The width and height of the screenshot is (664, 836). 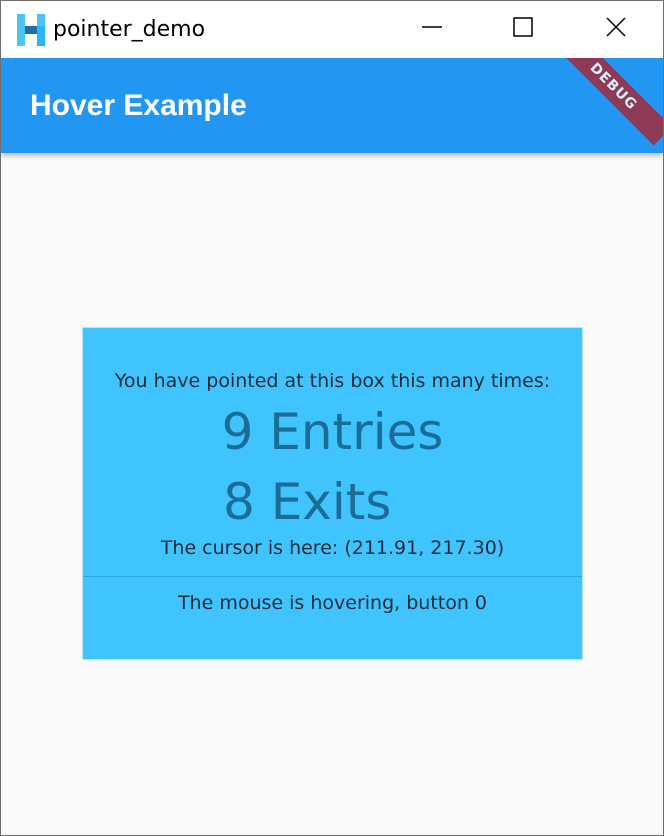 I want to click on app-bar: Hover Example DEBUG, so click(x=332, y=105).